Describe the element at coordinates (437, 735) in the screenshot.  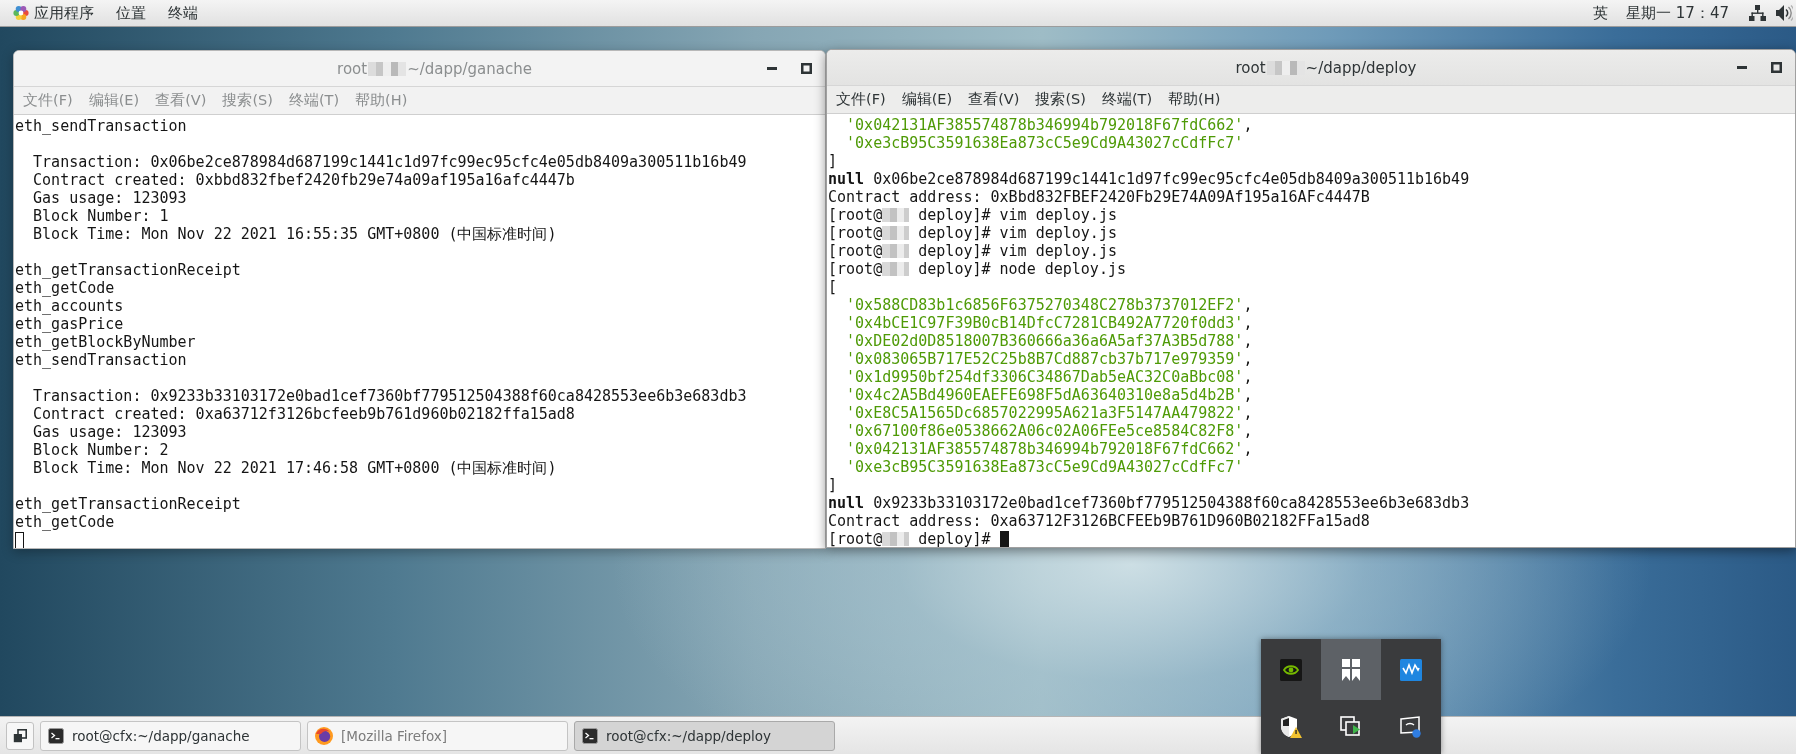
I see `taskbar-button: [Mozilla Firefox]` at that location.